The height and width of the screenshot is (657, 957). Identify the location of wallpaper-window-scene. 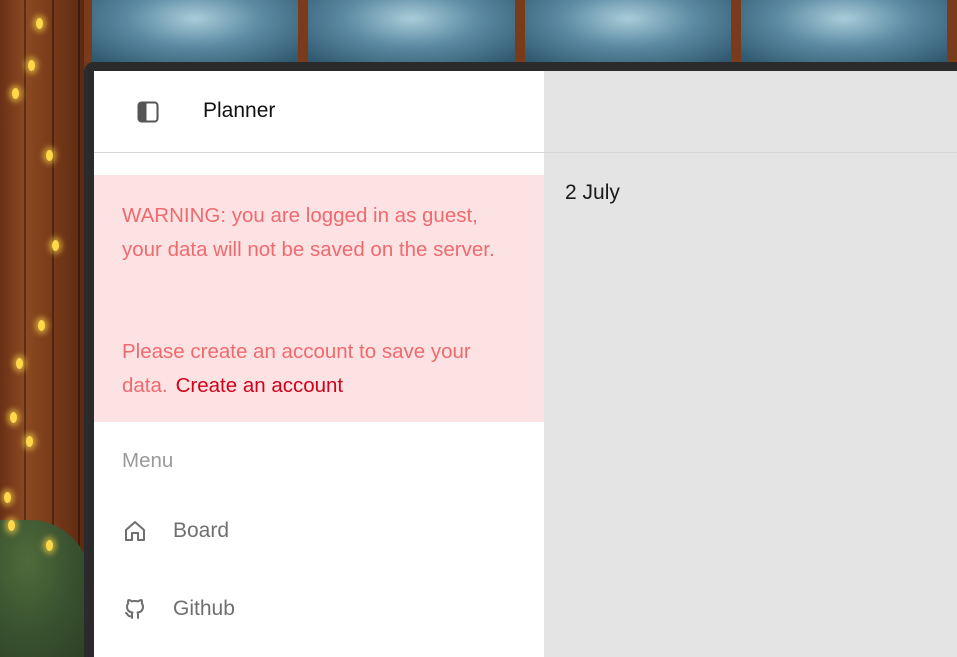
(520, 31).